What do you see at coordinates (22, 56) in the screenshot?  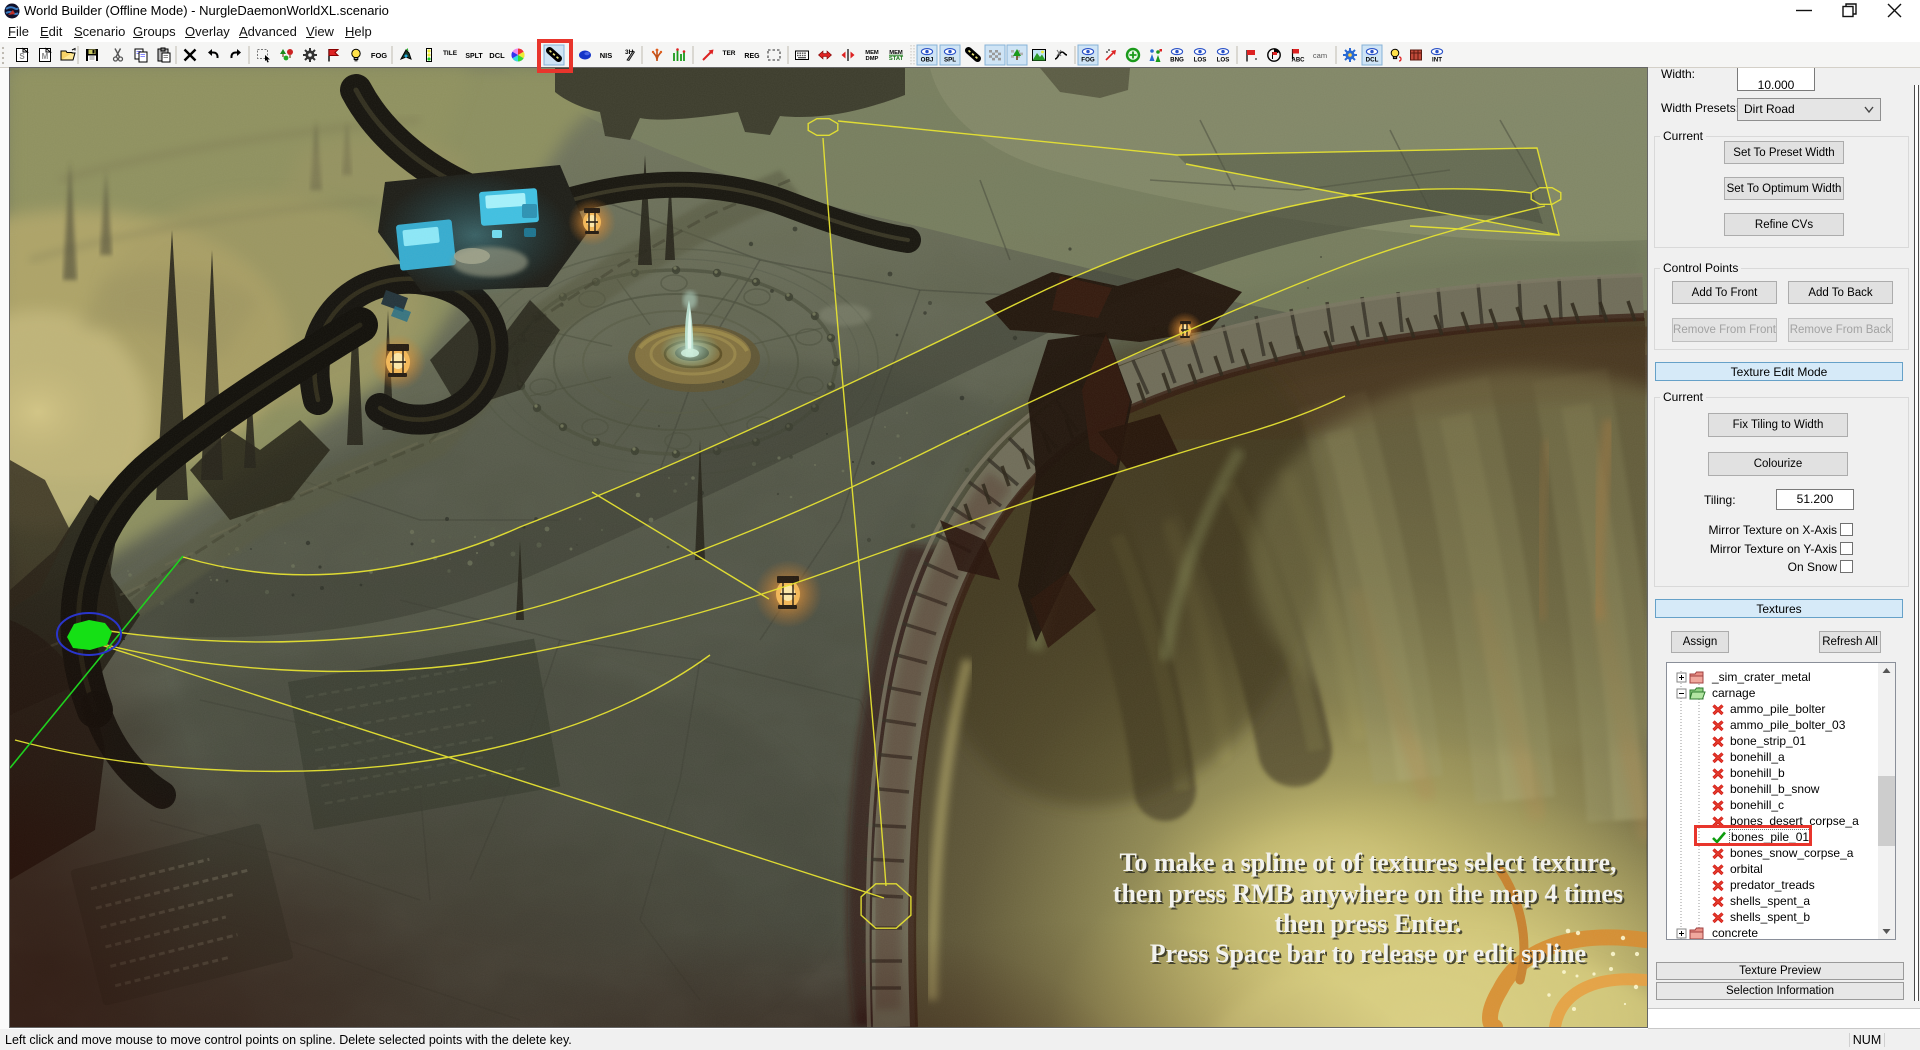 I see `svg-text: S` at bounding box center [22, 56].